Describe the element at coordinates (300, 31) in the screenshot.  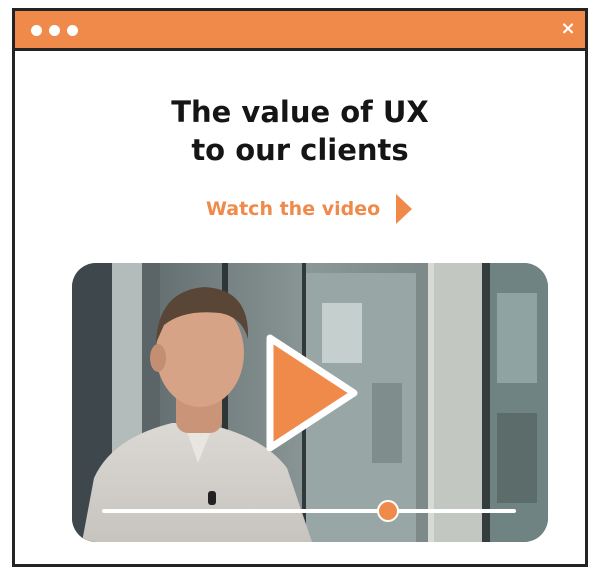
I see `title-bar: ×` at that location.